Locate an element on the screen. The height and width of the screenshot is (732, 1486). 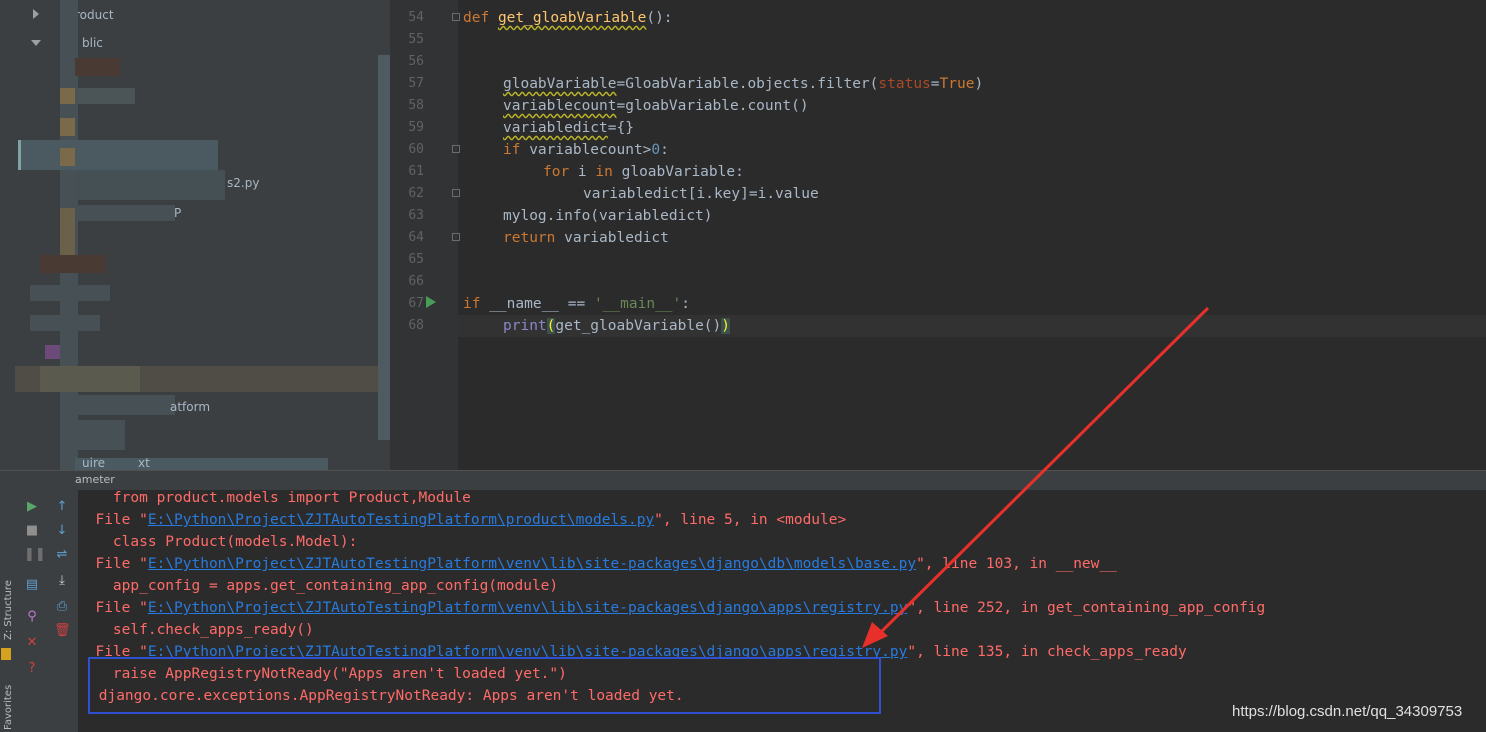
chevron-right-icon is located at coordinates (36, 14).